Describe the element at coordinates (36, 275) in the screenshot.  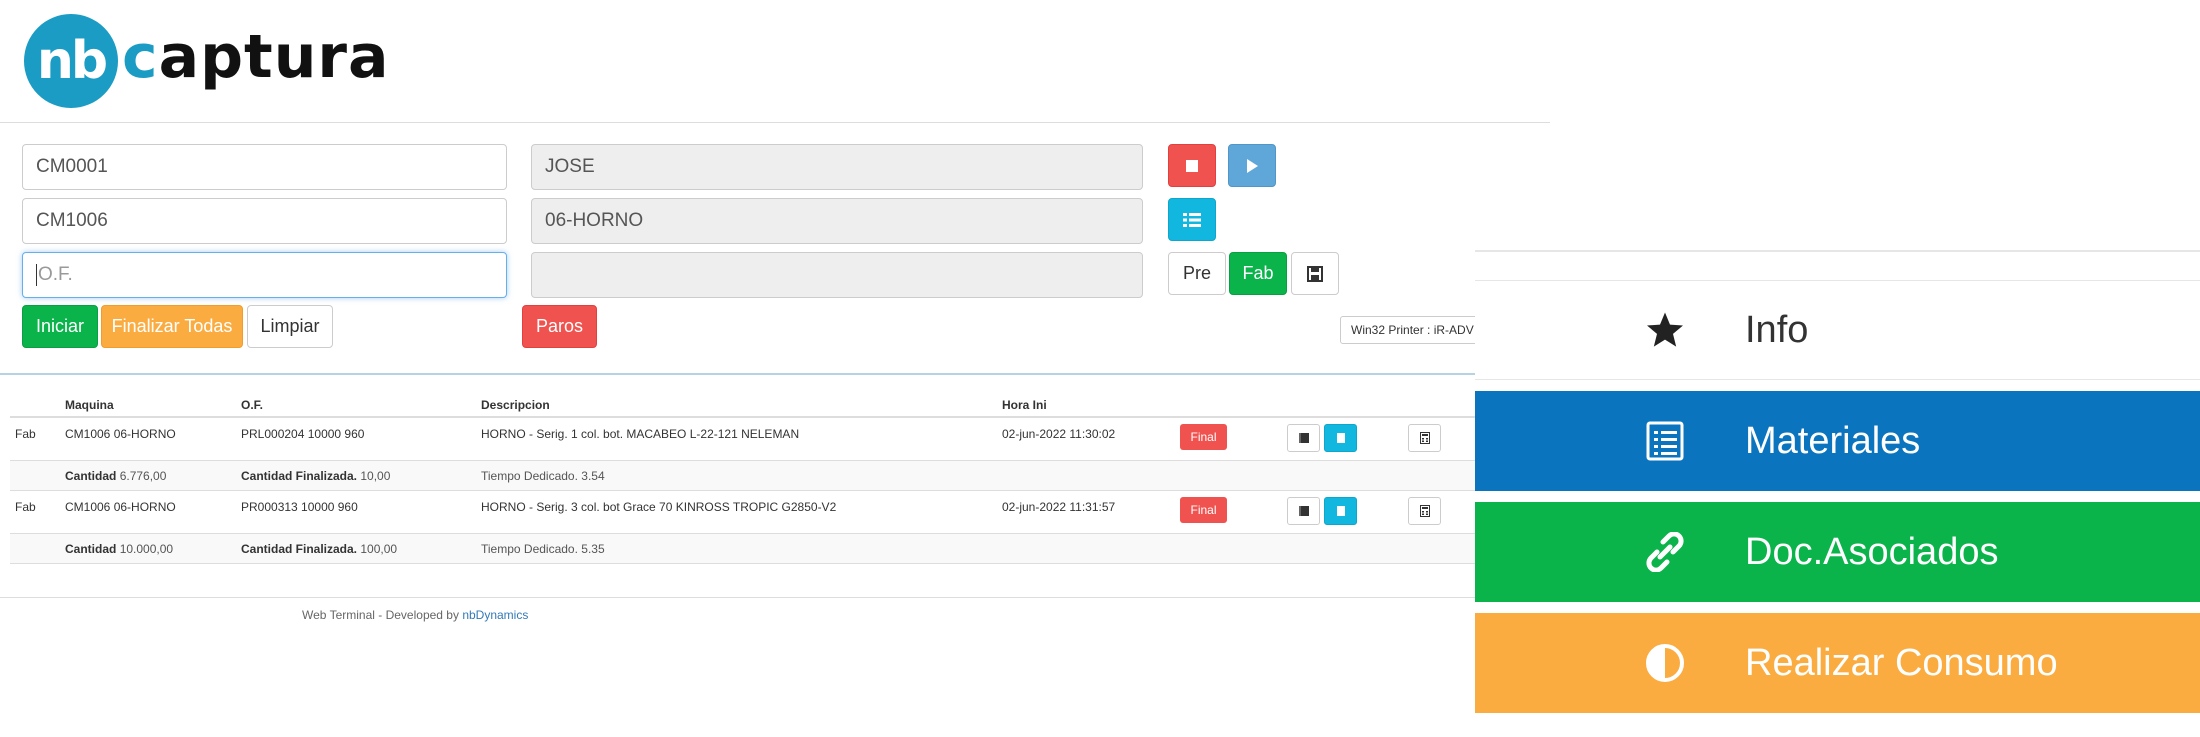
I see `text-caret` at that location.